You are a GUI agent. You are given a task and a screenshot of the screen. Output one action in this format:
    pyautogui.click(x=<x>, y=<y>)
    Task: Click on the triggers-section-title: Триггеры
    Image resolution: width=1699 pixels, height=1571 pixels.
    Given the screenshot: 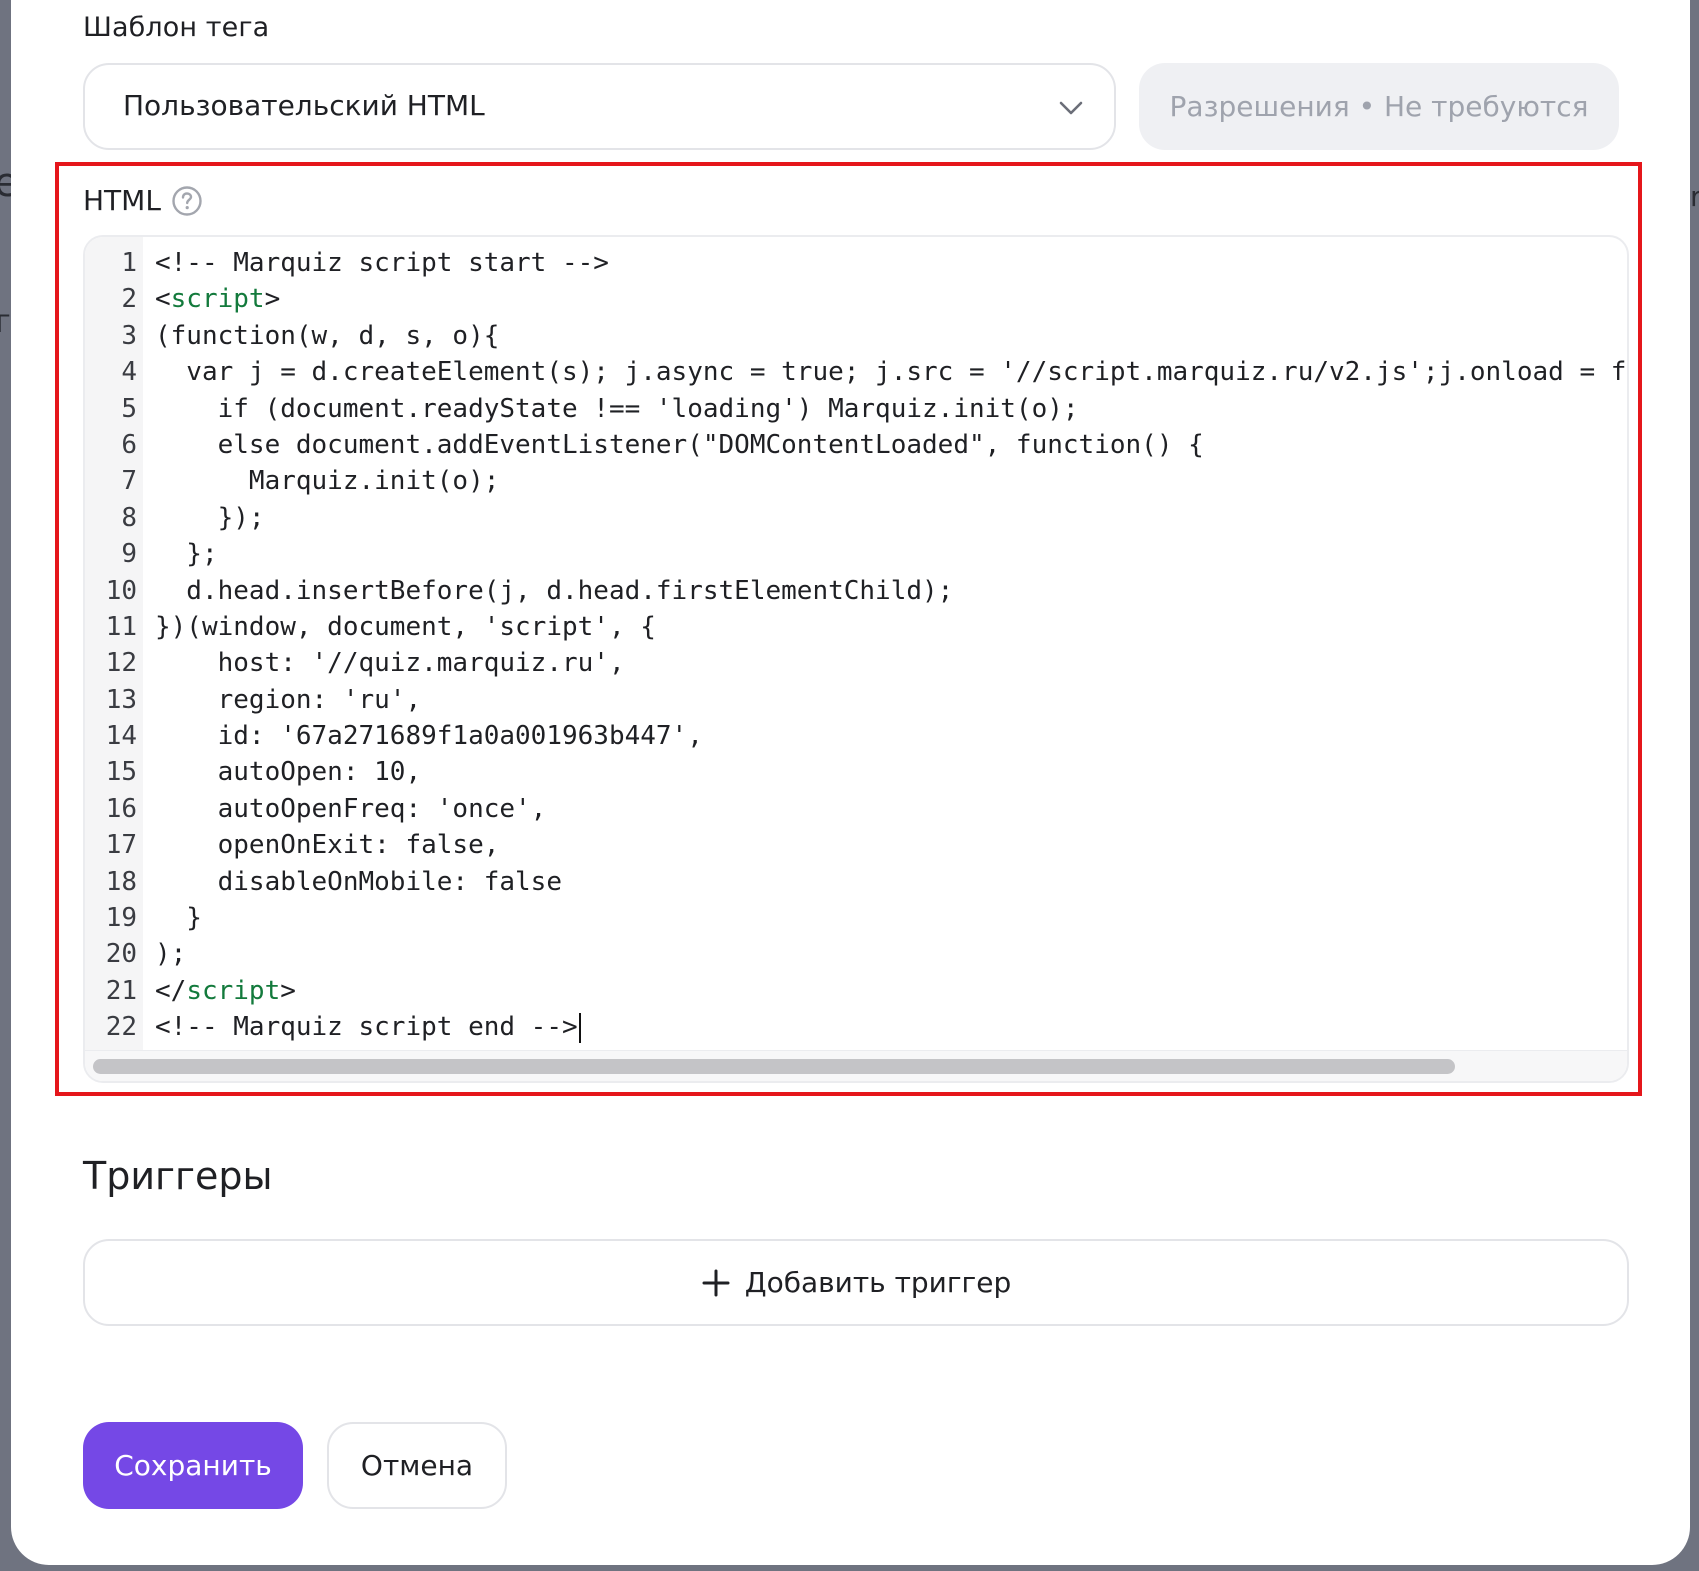 What is the action you would take?
    pyautogui.click(x=178, y=1176)
    